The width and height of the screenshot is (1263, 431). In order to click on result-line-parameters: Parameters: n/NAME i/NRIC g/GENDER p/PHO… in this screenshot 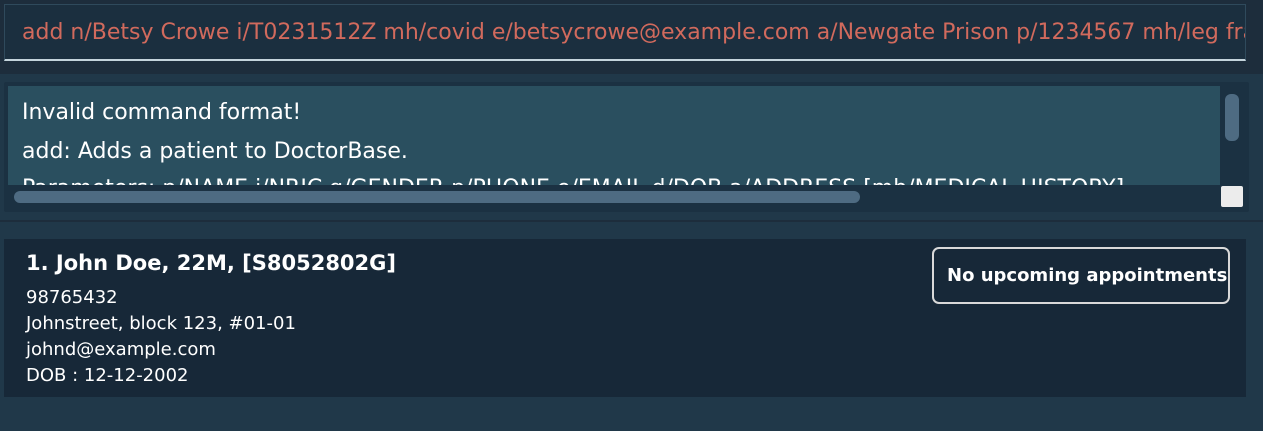, I will do `click(583, 179)`.